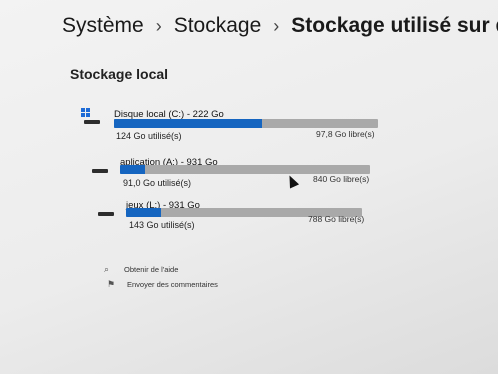  I want to click on drive-c-used: 124 Go utilisé(s), so click(149, 136).